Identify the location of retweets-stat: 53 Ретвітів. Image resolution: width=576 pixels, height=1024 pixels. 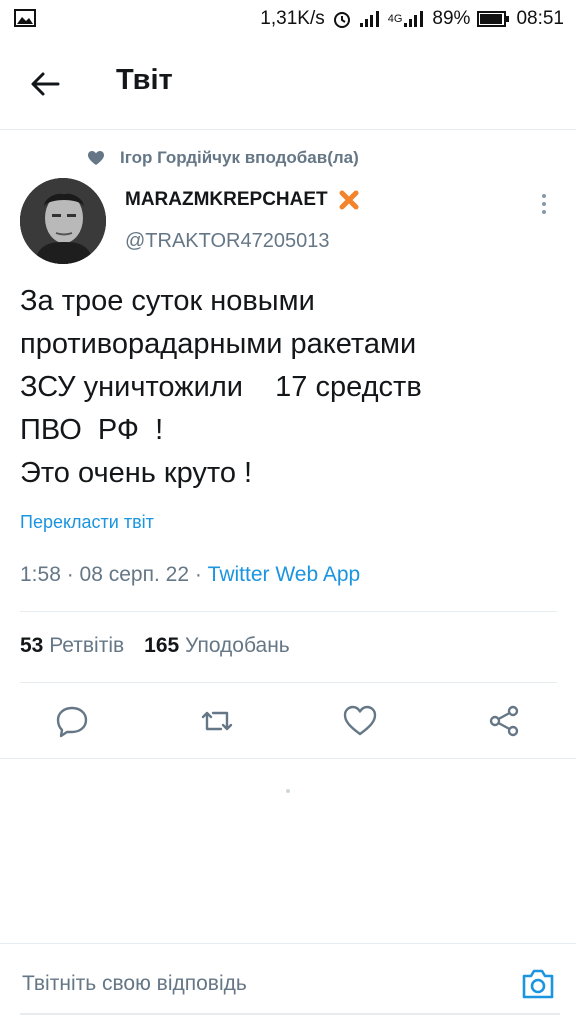
(72, 646).